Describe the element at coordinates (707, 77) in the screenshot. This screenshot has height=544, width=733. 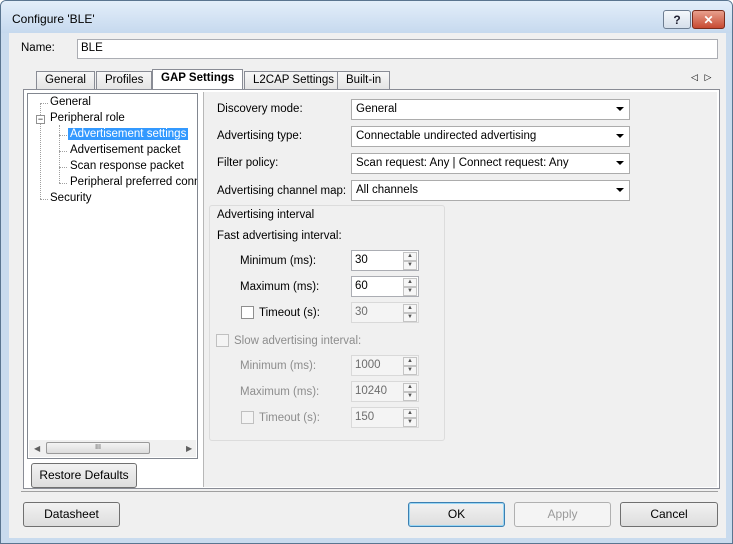
I see `tab-next-icon: ▷` at that location.